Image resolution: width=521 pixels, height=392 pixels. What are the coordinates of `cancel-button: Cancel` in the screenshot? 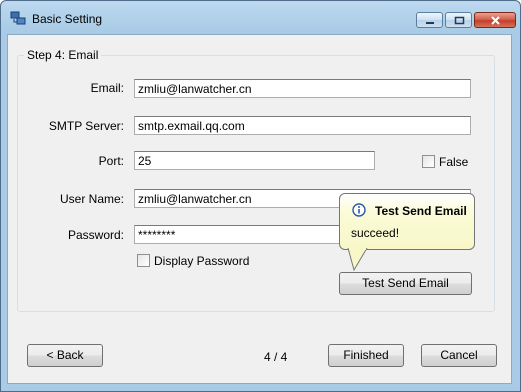 It's located at (459, 355).